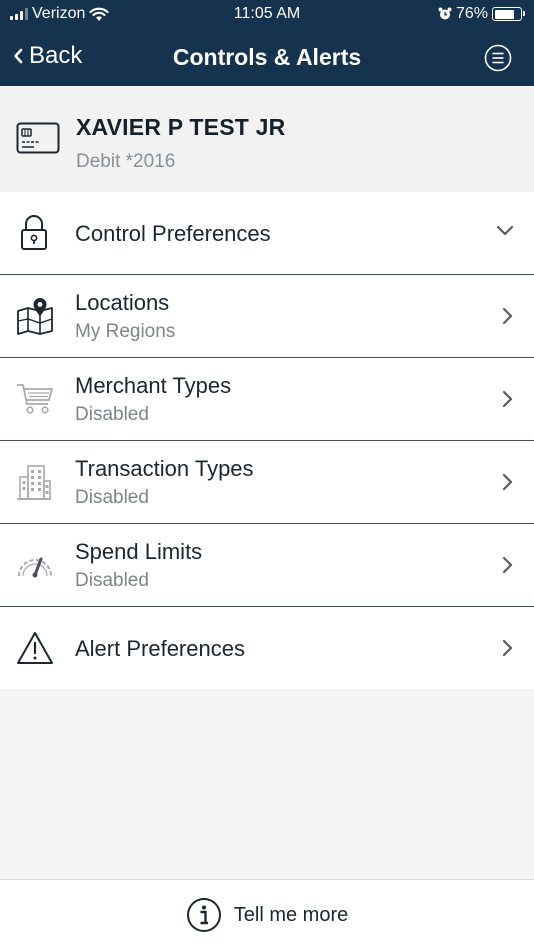 This screenshot has height=950, width=534. I want to click on card-number: Debit *2016, so click(126, 161).